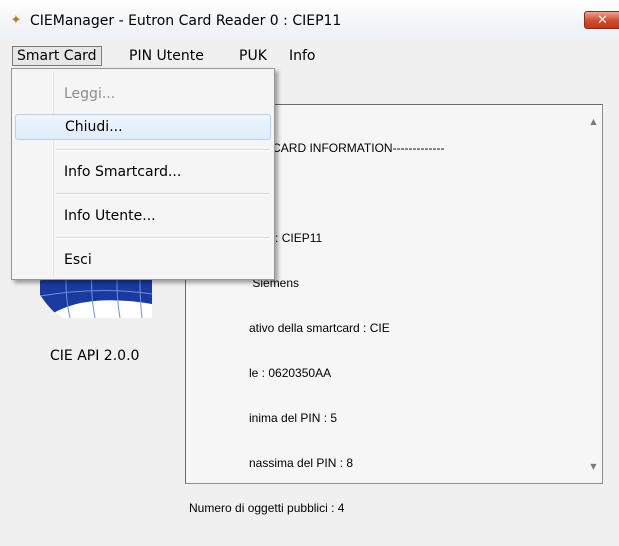 The width and height of the screenshot is (619, 546). Describe the element at coordinates (267, 508) in the screenshot. I see `info-line: Numero di oggetti pubblici : 4` at that location.